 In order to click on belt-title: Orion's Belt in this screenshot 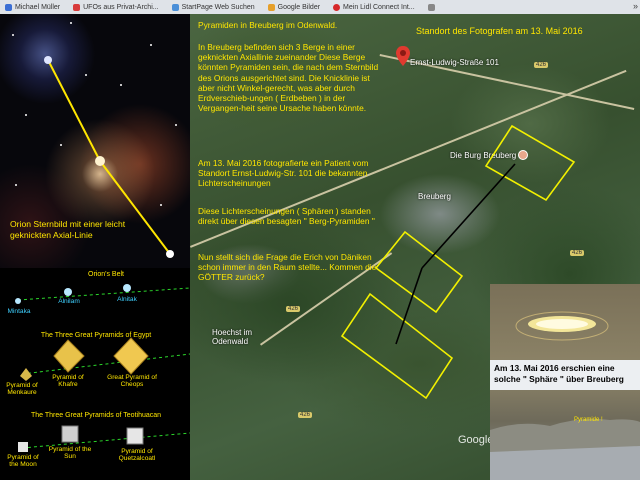, I will do `click(106, 274)`.